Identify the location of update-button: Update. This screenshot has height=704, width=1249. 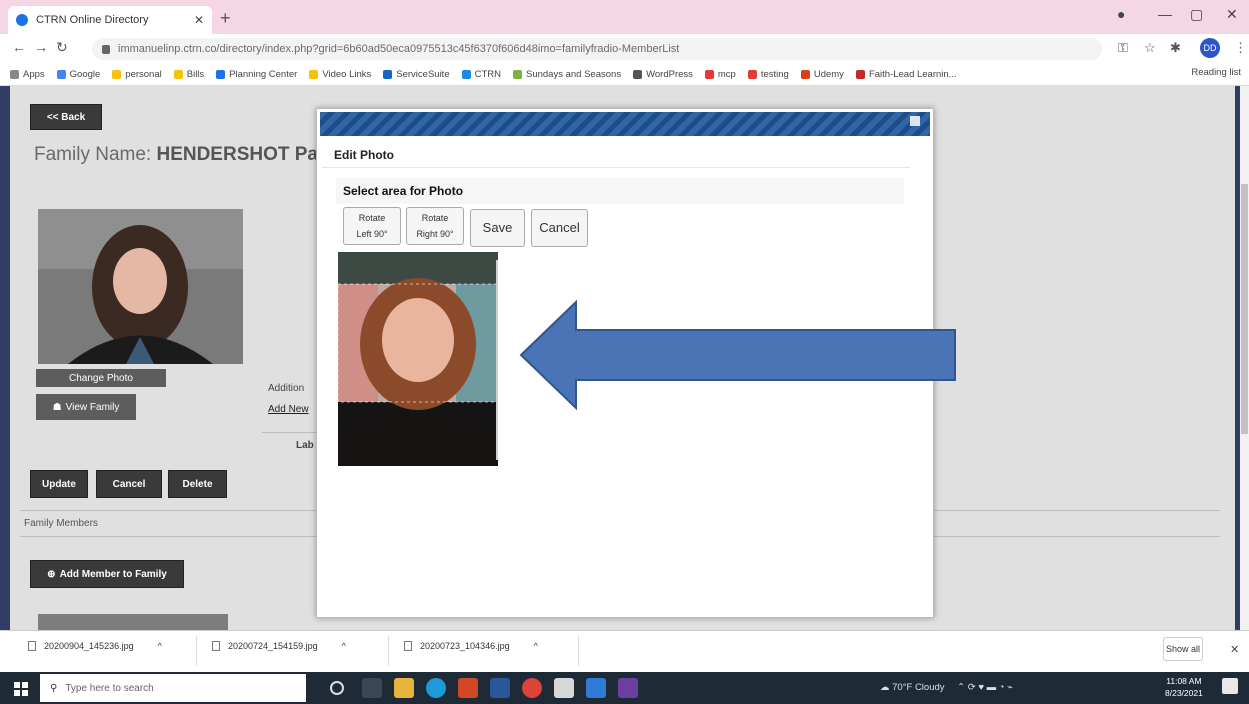
(59, 484).